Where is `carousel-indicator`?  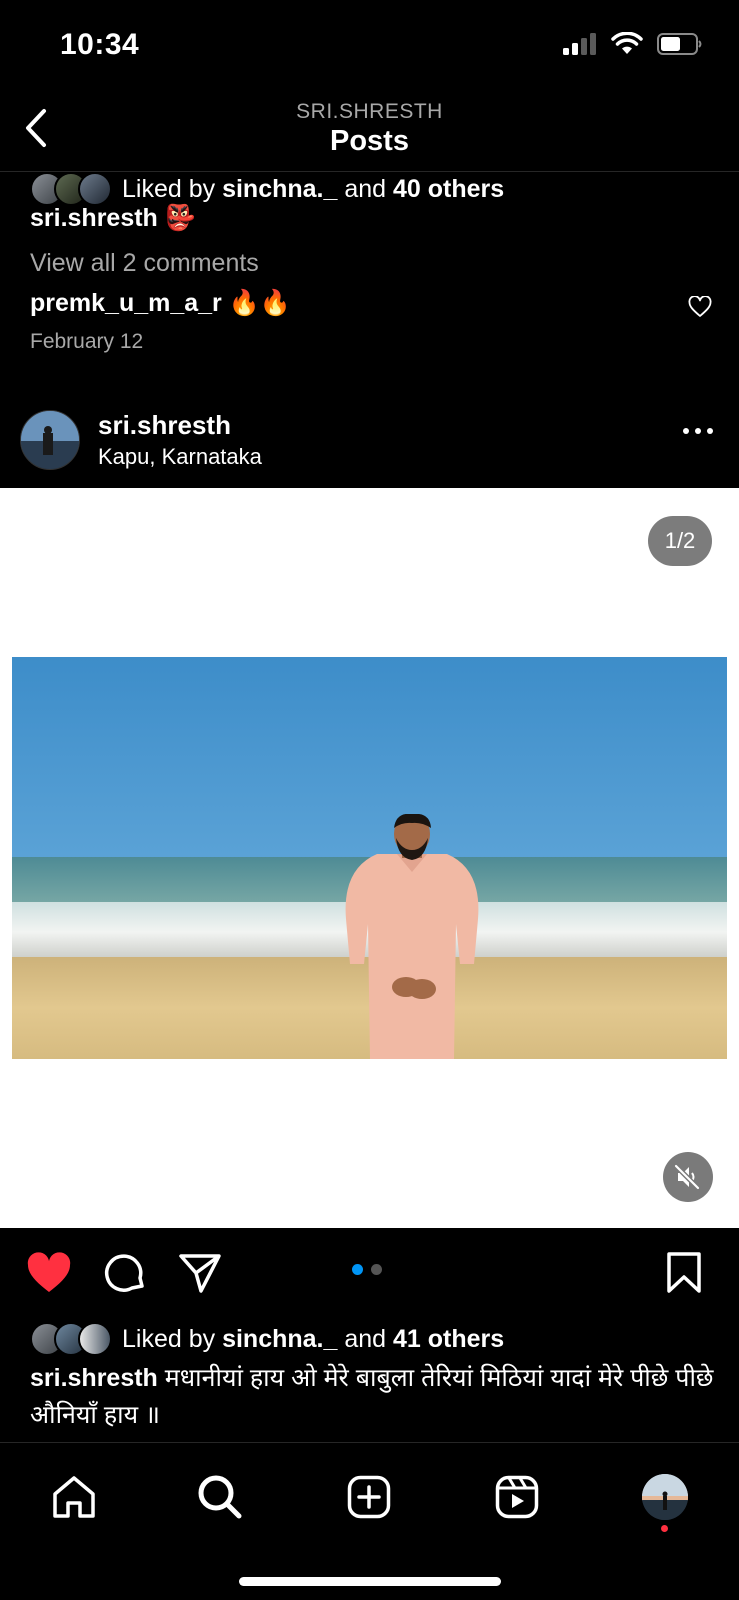 carousel-indicator is located at coordinates (367, 1269).